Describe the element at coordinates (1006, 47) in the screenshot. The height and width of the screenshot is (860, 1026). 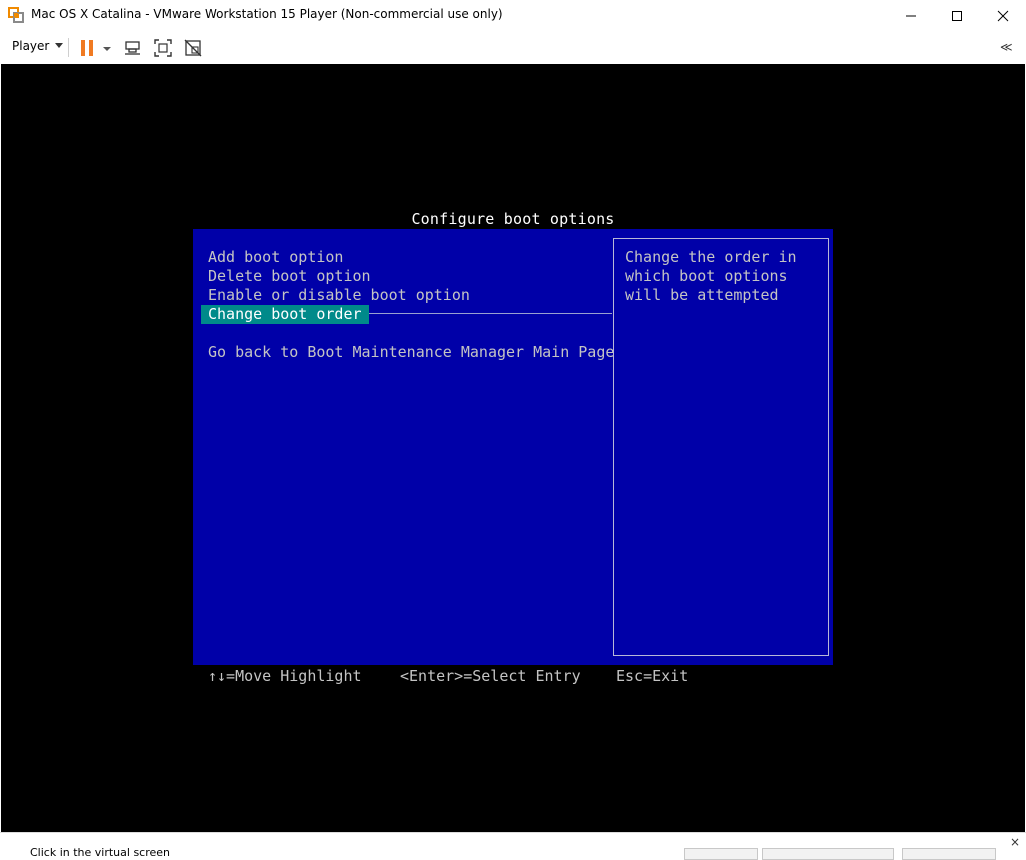
I see `collapse-toolbar-icon: ≪` at that location.